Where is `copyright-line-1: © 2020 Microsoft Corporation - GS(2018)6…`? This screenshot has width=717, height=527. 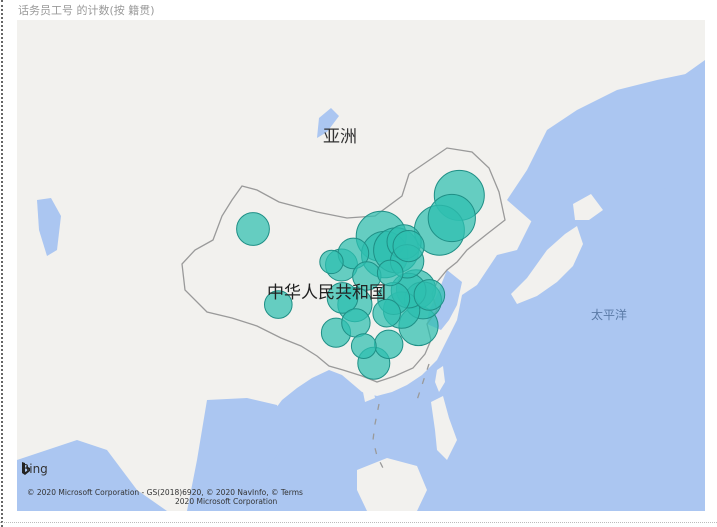
copyright-line-1: © 2020 Microsoft Corporation - GS(2018)6… is located at coordinates (165, 492).